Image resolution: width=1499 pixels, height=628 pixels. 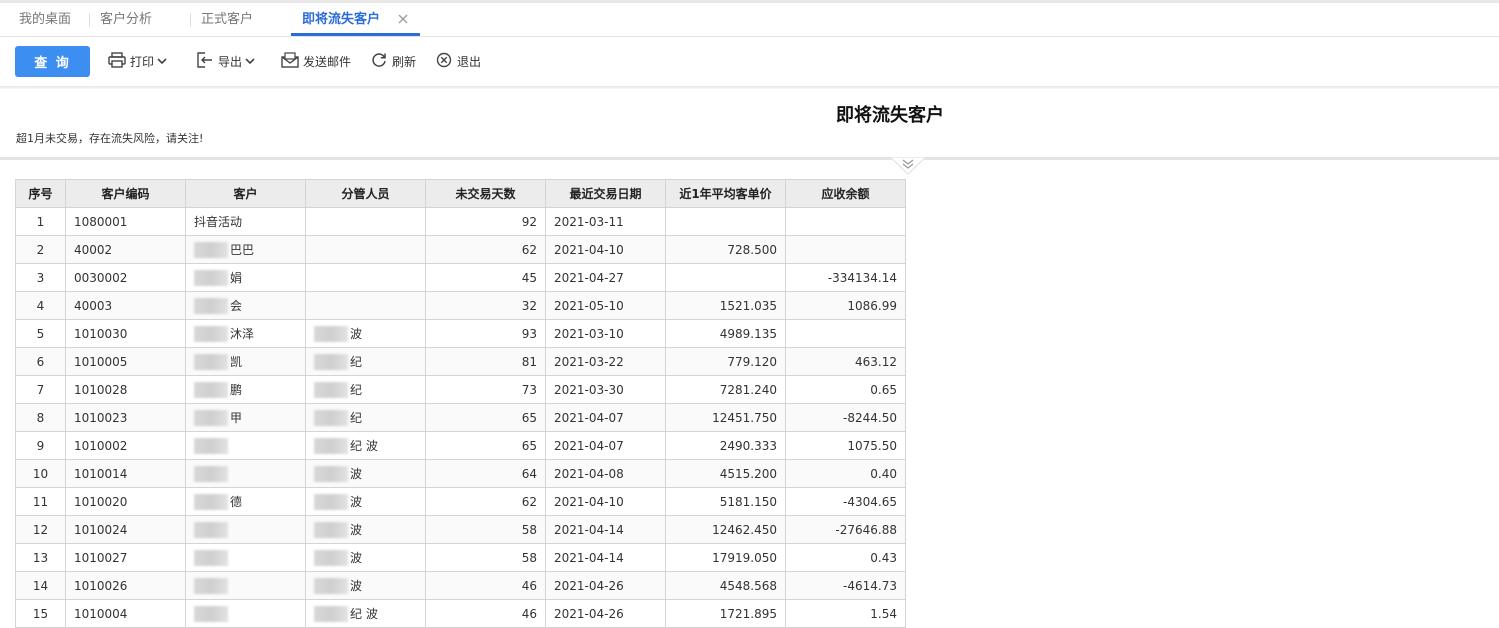 I want to click on table-row: 15 1010004 纪 波 46 2021-04-26 1721.895 1.54, so click(x=460, y=613).